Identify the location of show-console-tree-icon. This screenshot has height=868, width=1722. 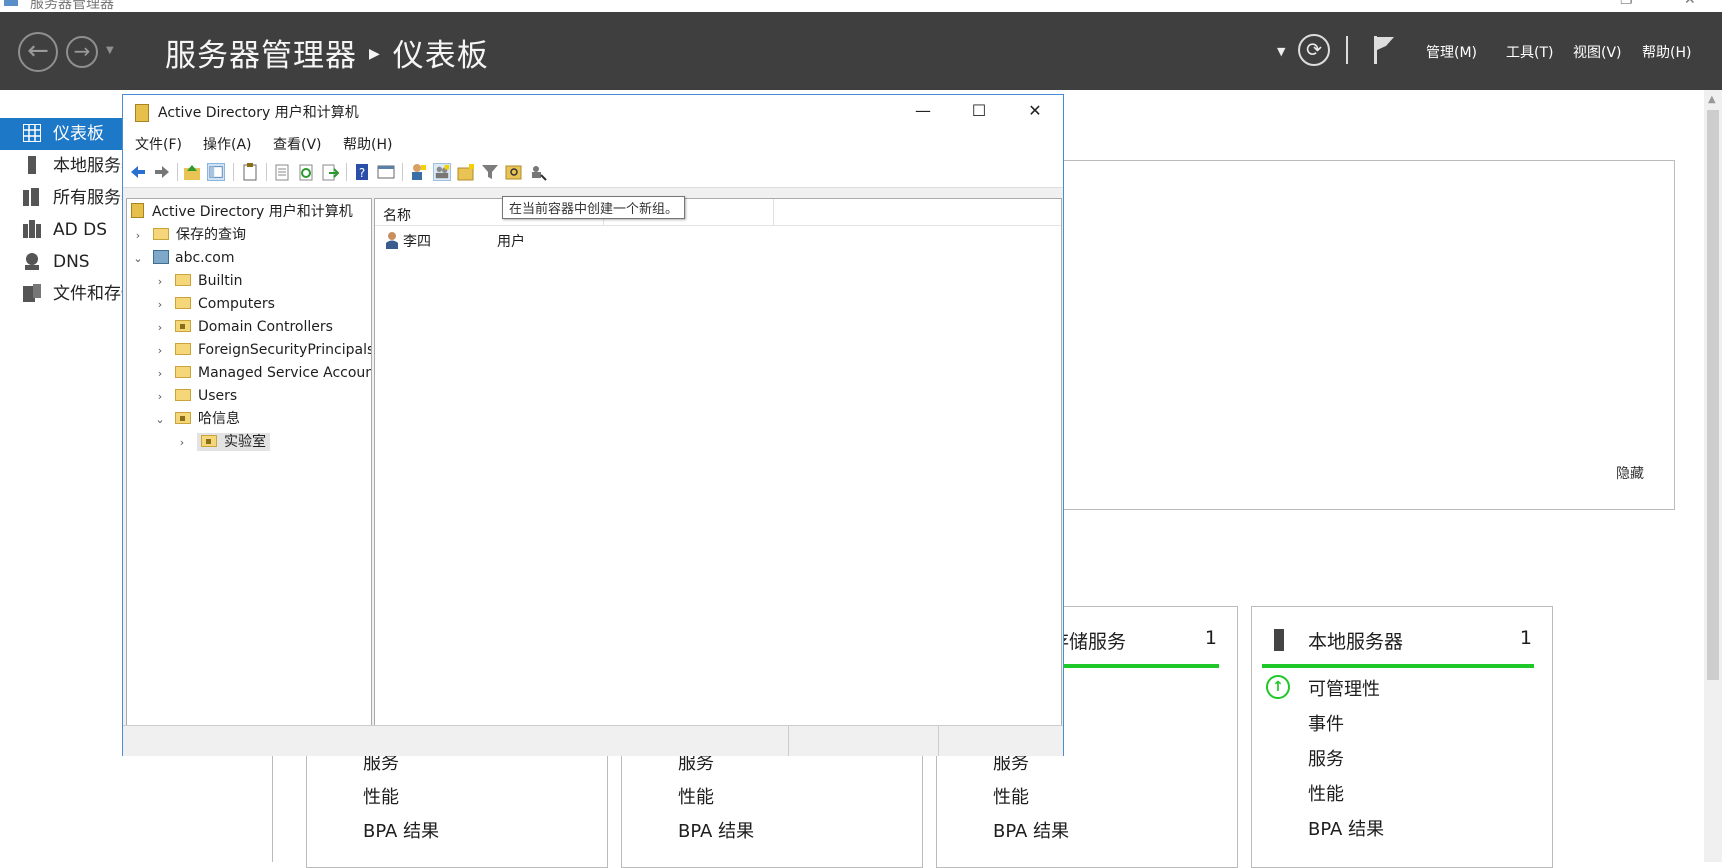
(216, 172).